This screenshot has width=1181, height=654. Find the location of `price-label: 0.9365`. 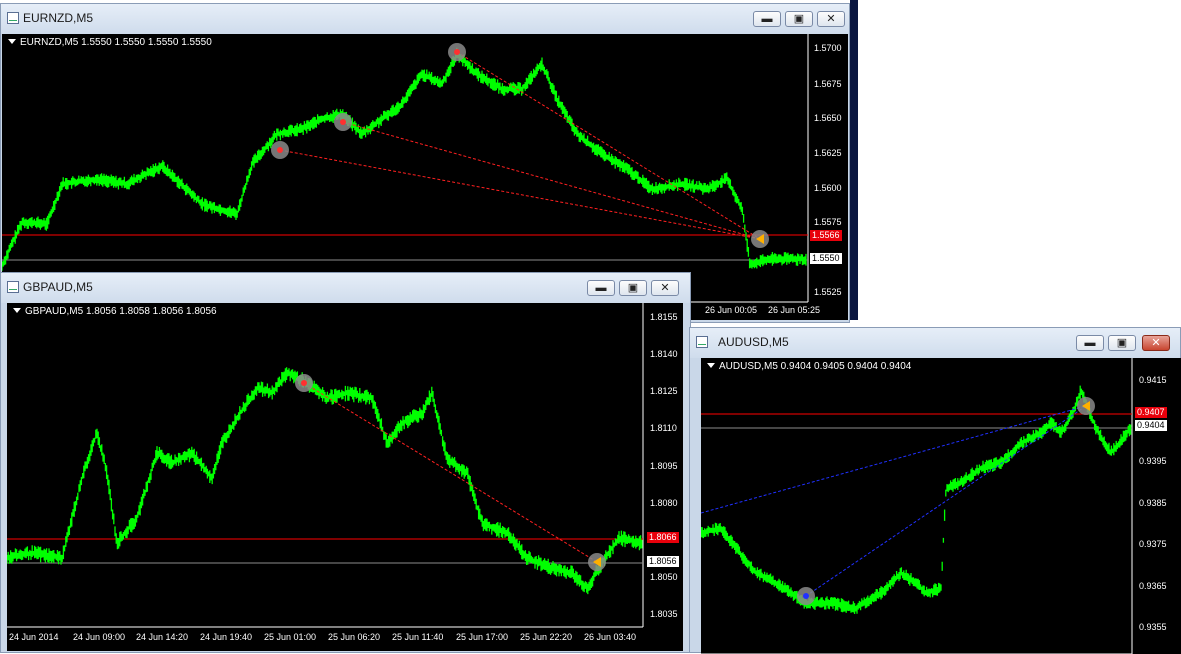

price-label: 0.9365 is located at coordinates (1153, 586).